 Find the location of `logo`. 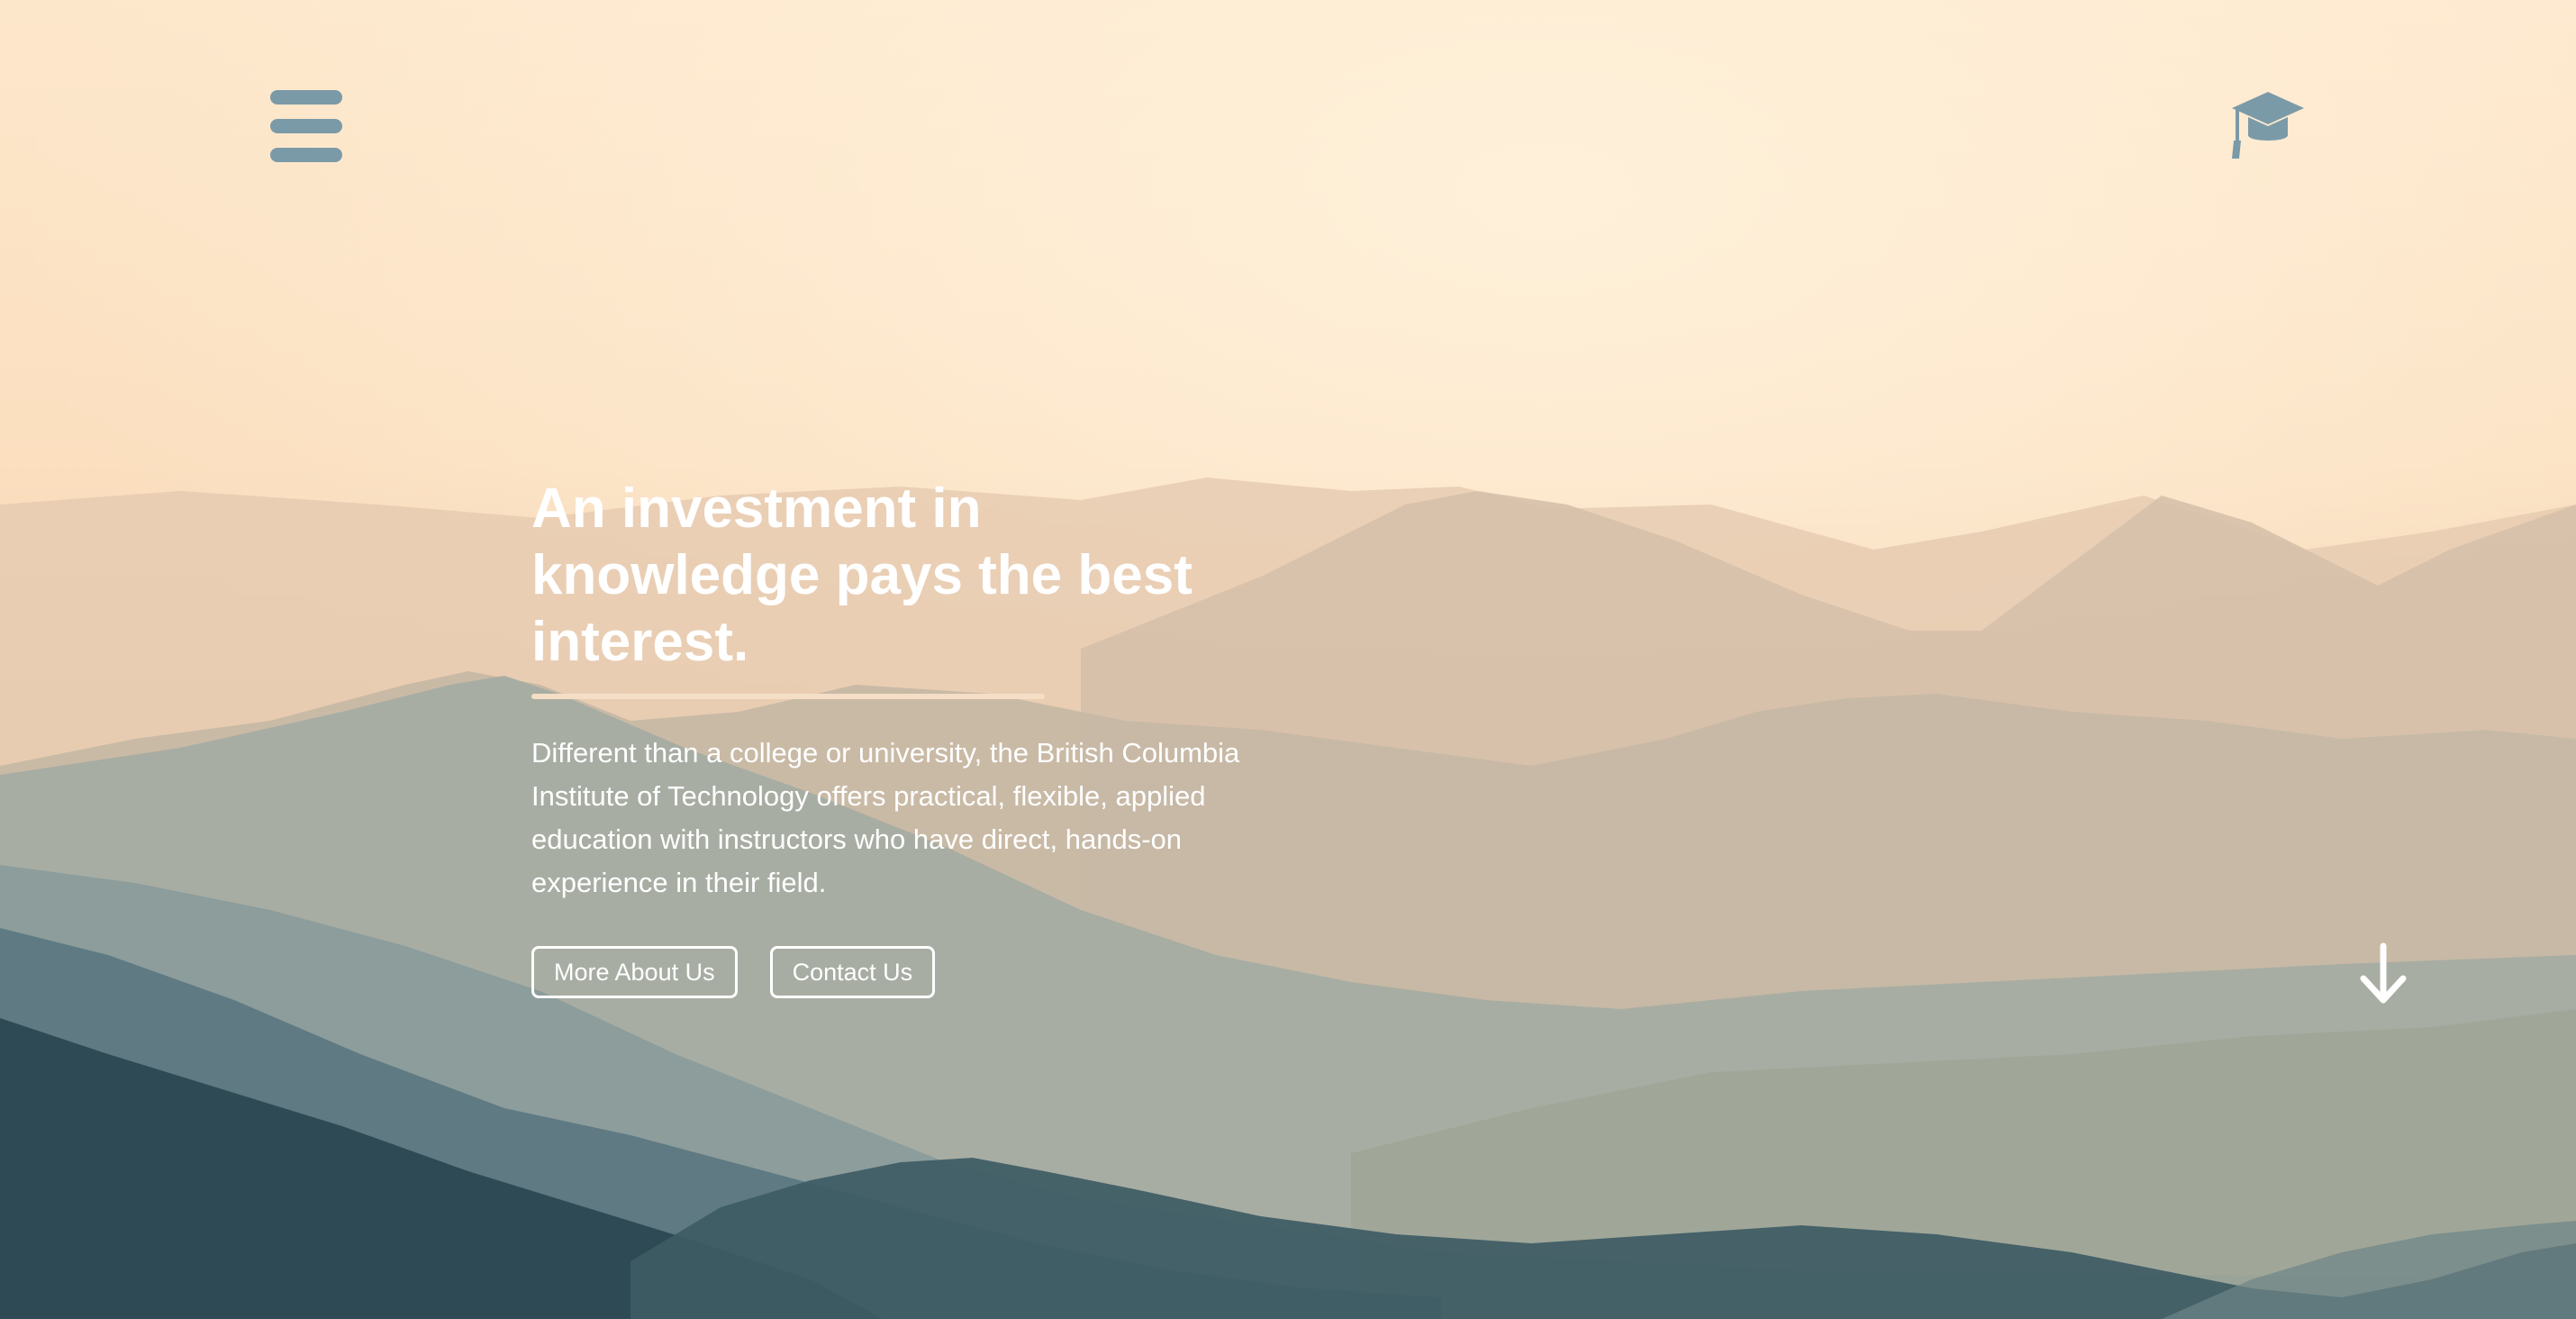

logo is located at coordinates (2268, 125).